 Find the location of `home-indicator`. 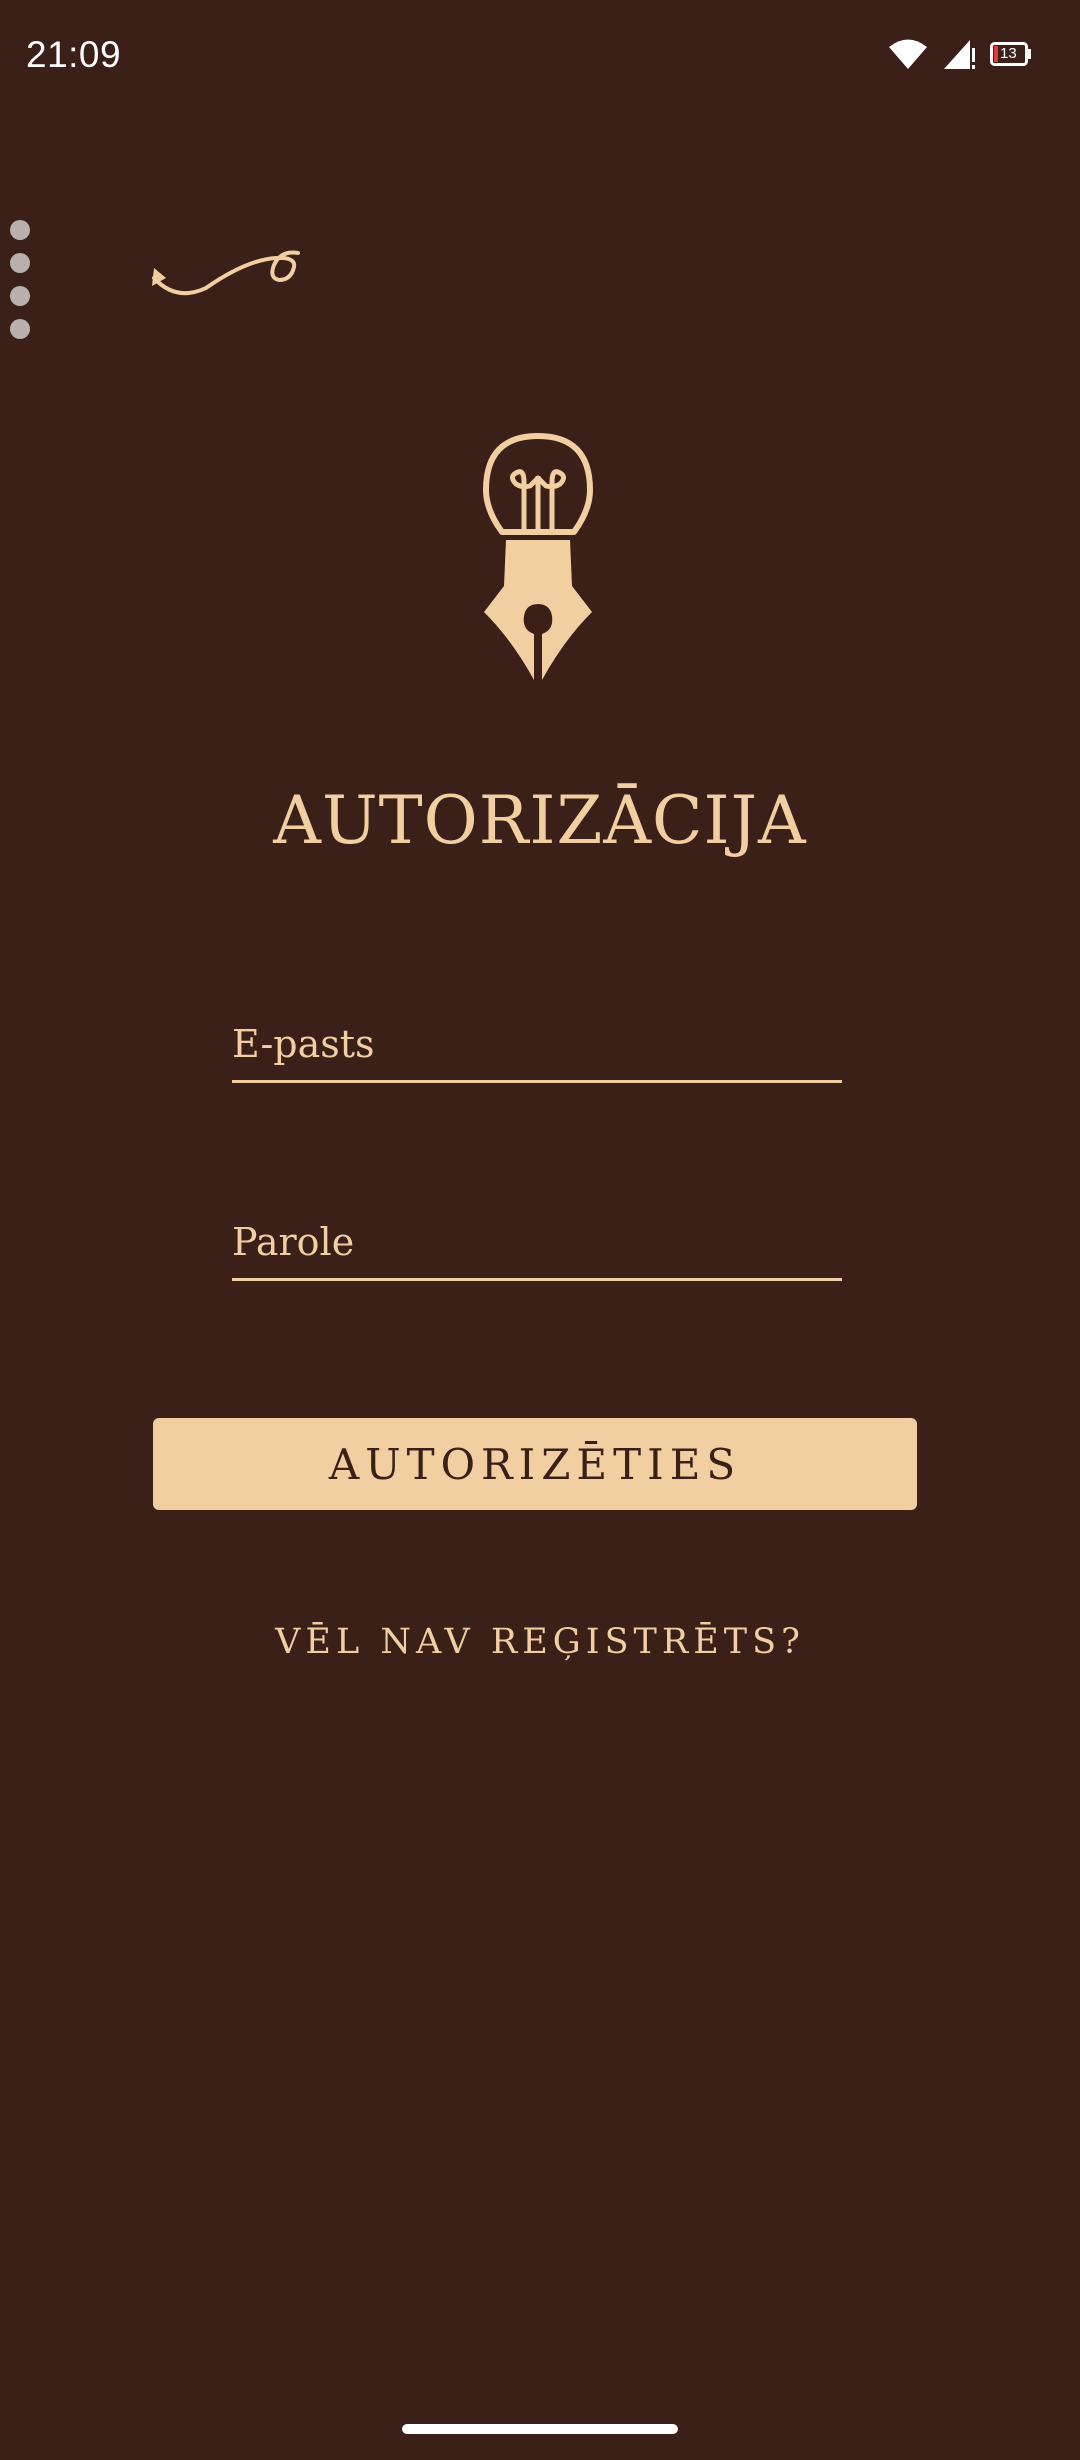

home-indicator is located at coordinates (540, 2429).